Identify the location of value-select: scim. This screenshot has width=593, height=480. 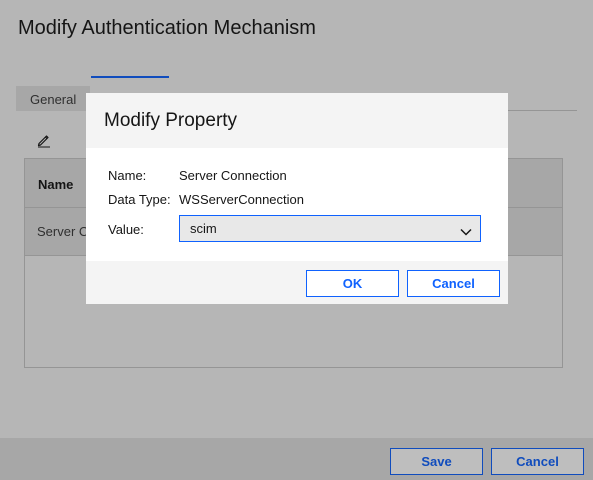
(330, 228).